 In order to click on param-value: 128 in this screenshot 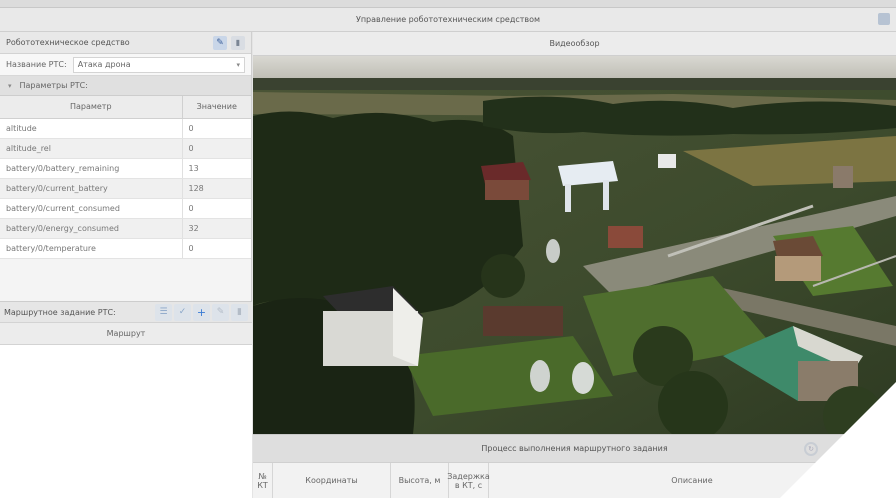, I will do `click(216, 188)`.